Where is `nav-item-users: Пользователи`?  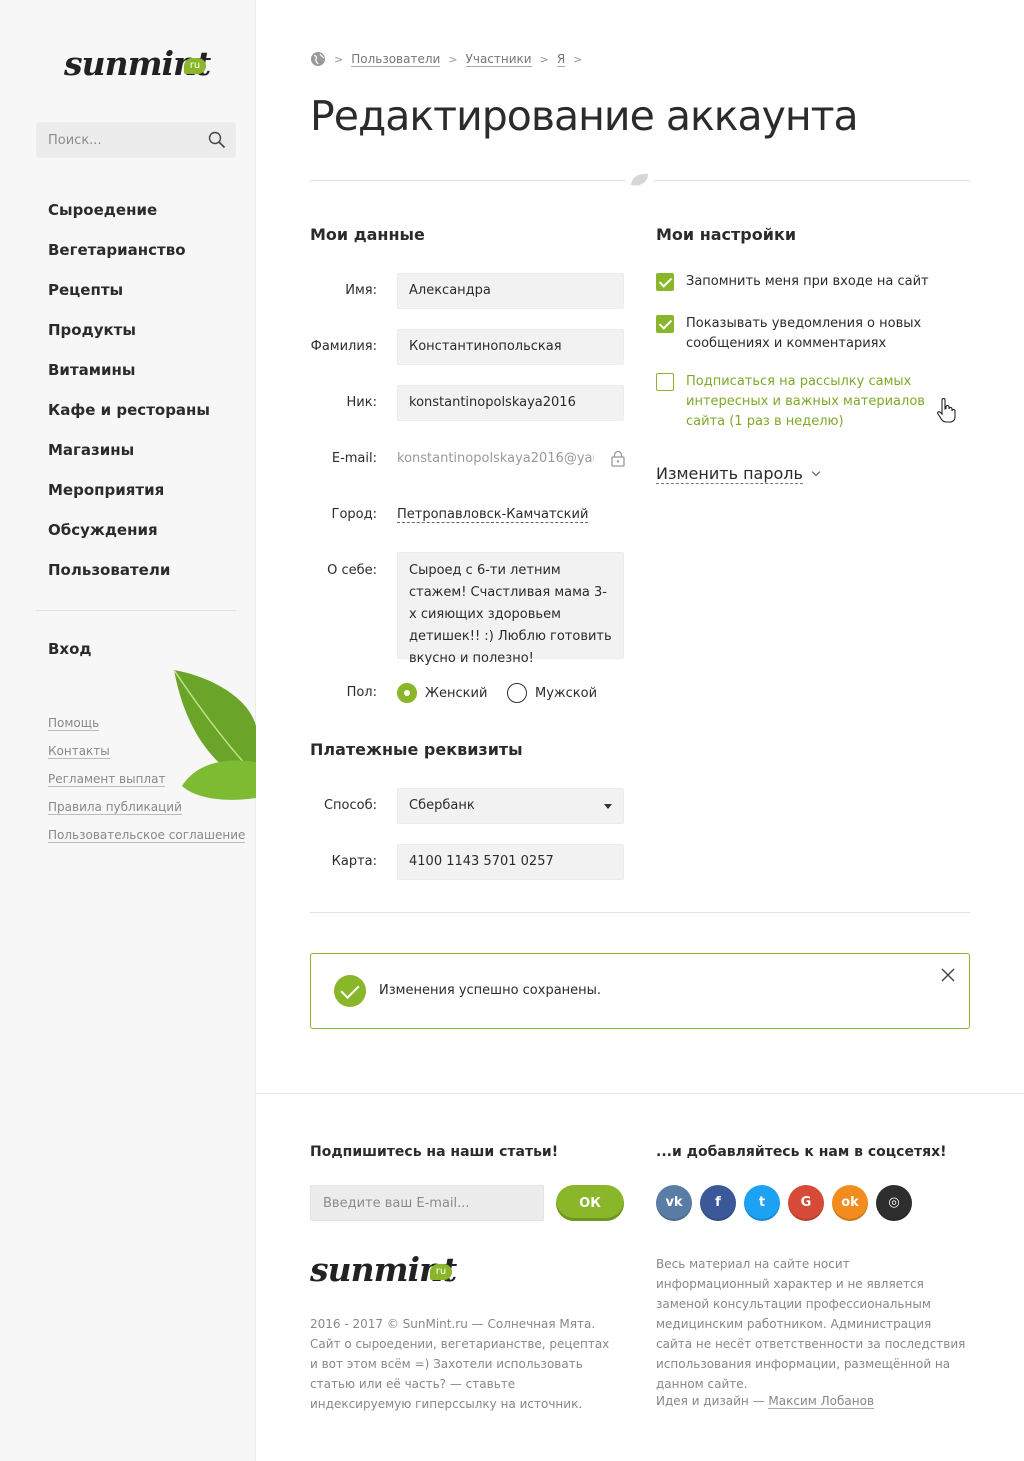
nav-item-users: Пользователи is located at coordinates (129, 576).